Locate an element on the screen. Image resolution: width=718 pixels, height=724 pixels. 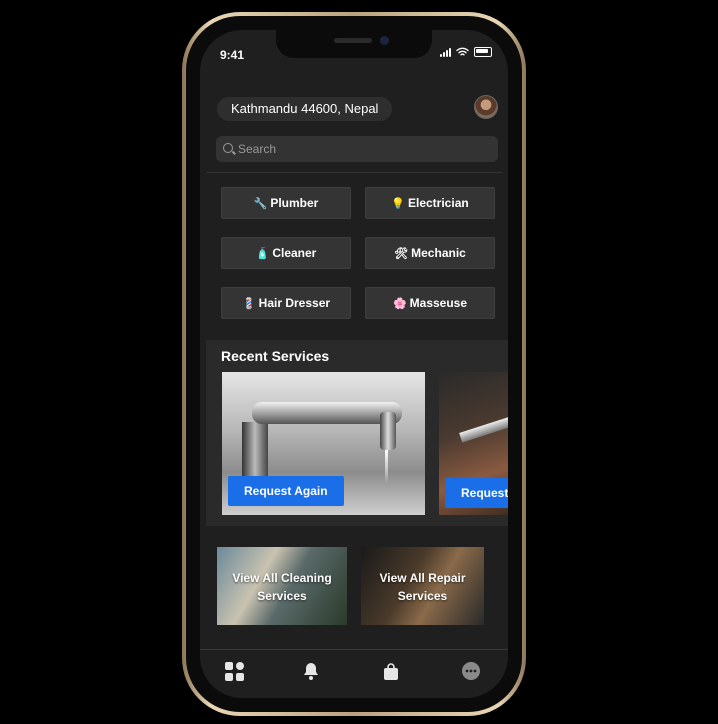
section-title: Recent Services is located at coordinates (275, 356).